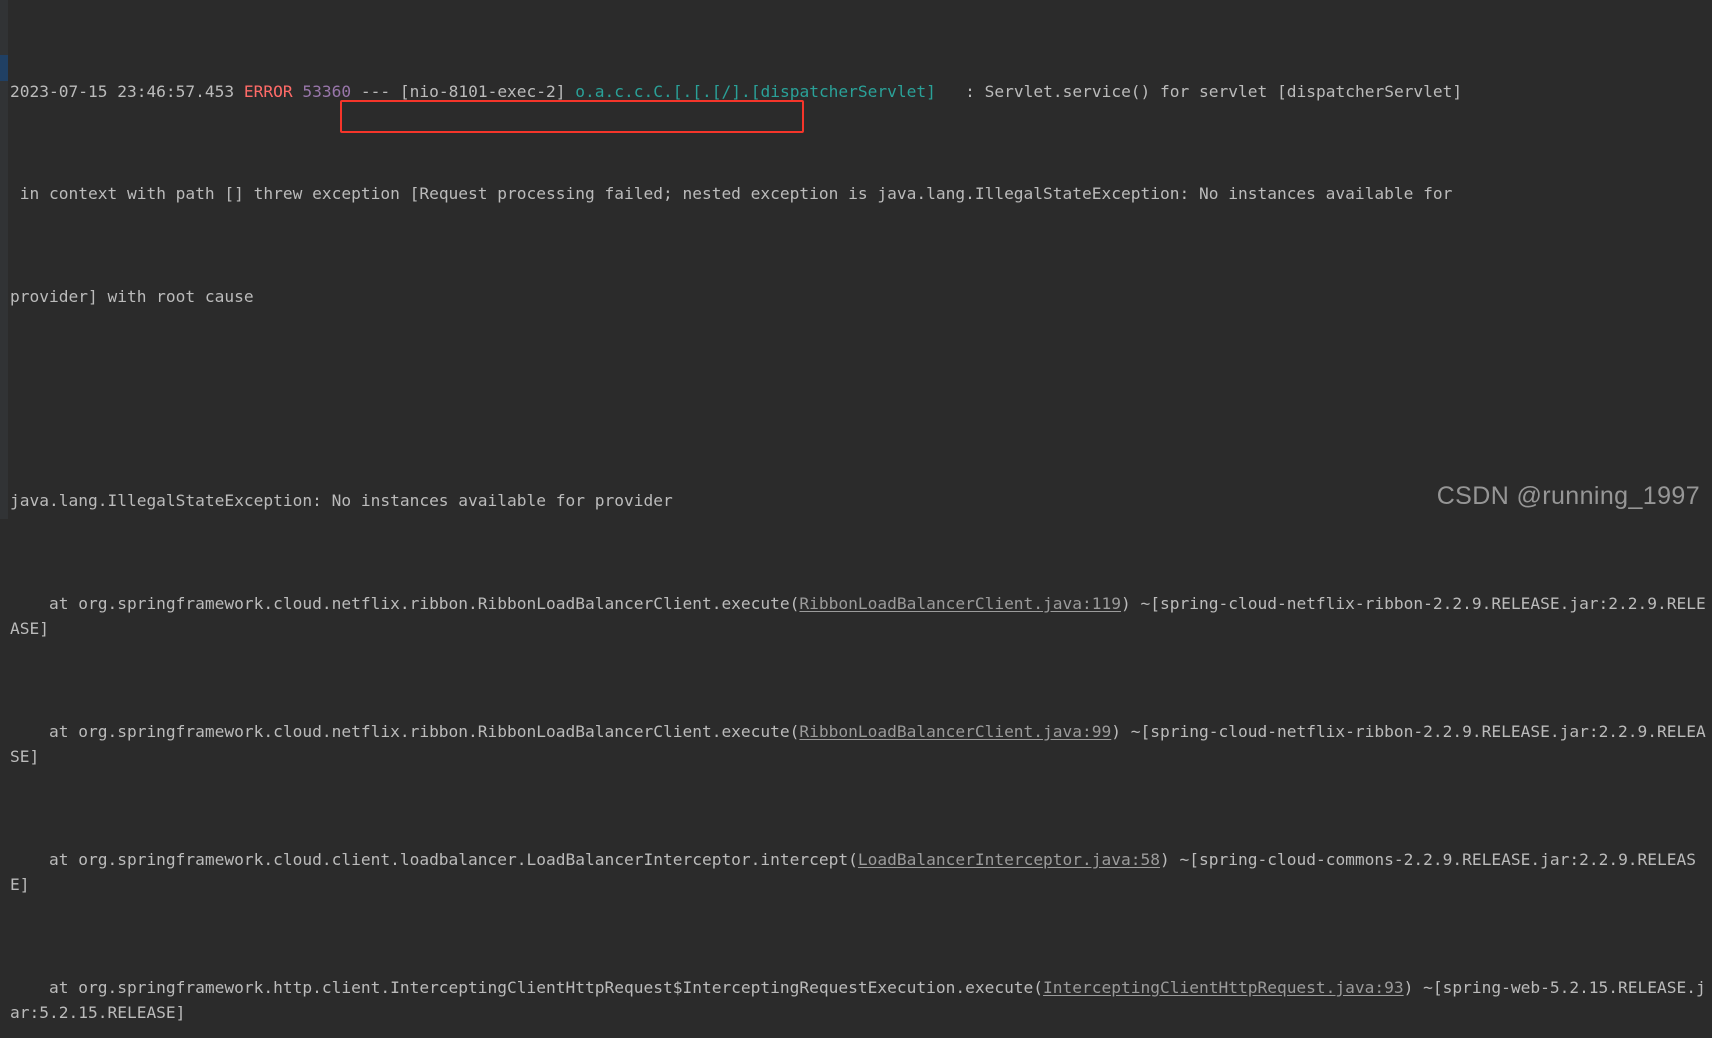 This screenshot has width=1712, height=1038. I want to click on log-gap: :, so click(960, 91).